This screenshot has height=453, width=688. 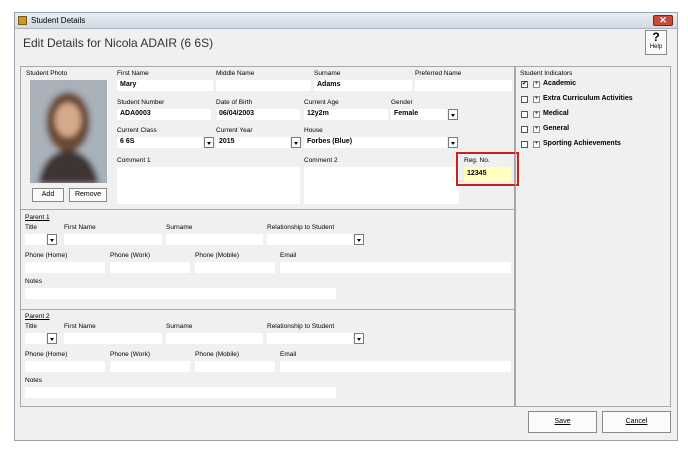 What do you see at coordinates (346, 21) in the screenshot?
I see `title-bar: Student Details ✕` at bounding box center [346, 21].